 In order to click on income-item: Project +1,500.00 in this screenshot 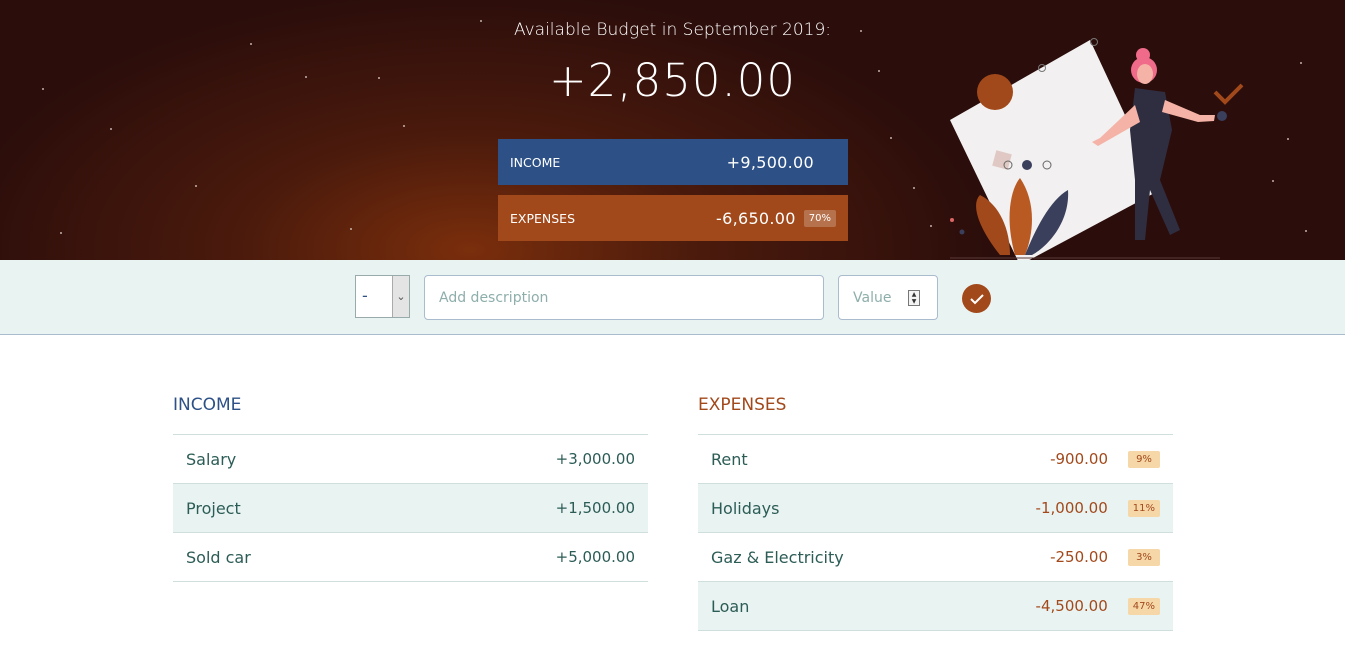, I will do `click(410, 508)`.